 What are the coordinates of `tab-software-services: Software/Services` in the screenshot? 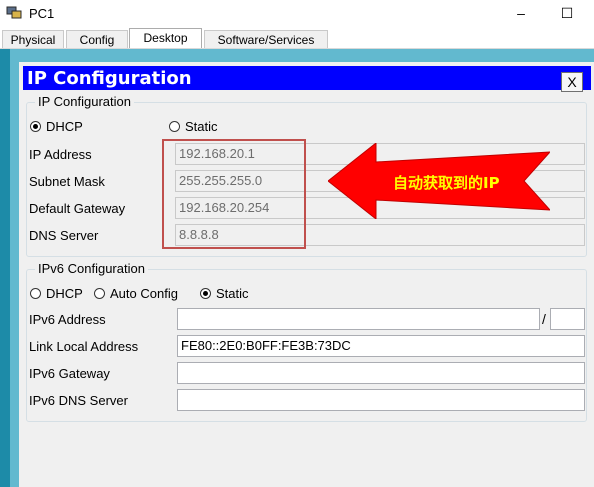 It's located at (266, 39).